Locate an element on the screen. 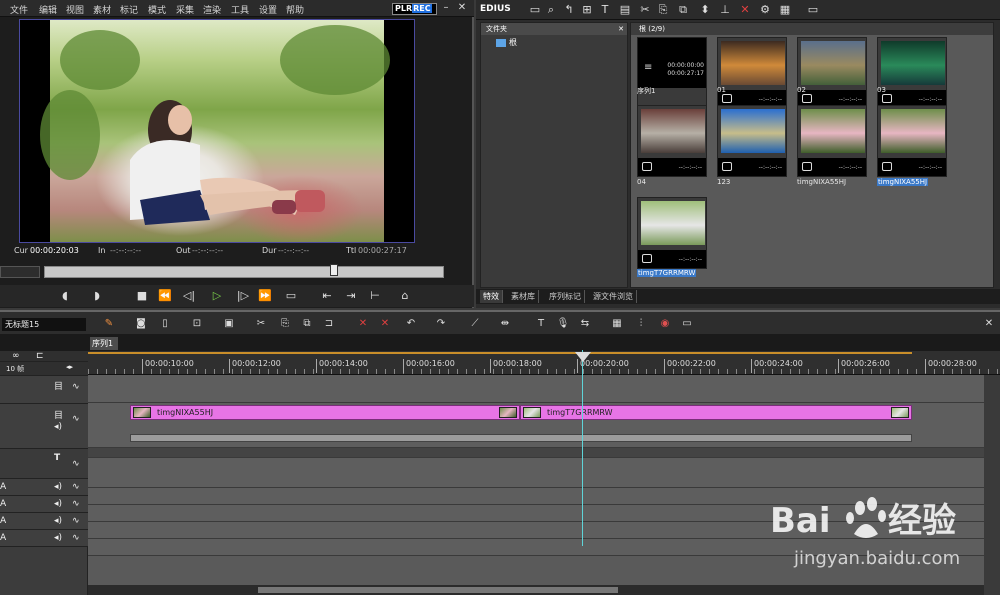 The height and width of the screenshot is (595, 1000). record-icon: ◉ is located at coordinates (665, 324).